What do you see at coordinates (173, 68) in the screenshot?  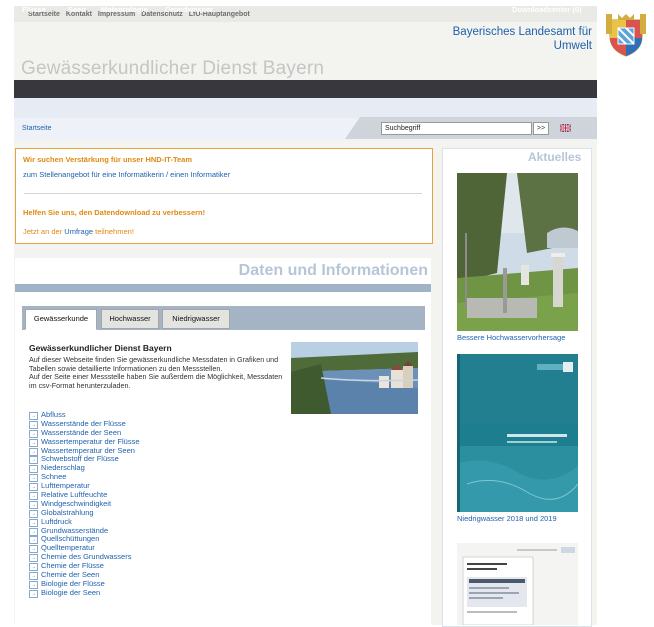 I see `site-title: Gewässerkundlicher Dienst Bayern` at bounding box center [173, 68].